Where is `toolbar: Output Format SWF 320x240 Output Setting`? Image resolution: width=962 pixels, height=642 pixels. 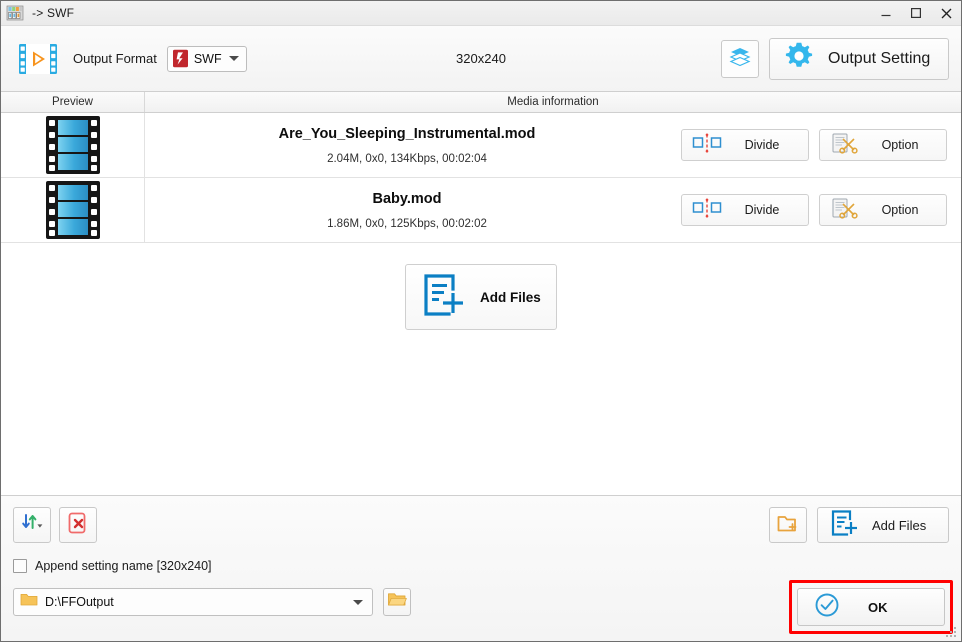
toolbar: Output Format SWF 320x240 Output Setting is located at coordinates (481, 59).